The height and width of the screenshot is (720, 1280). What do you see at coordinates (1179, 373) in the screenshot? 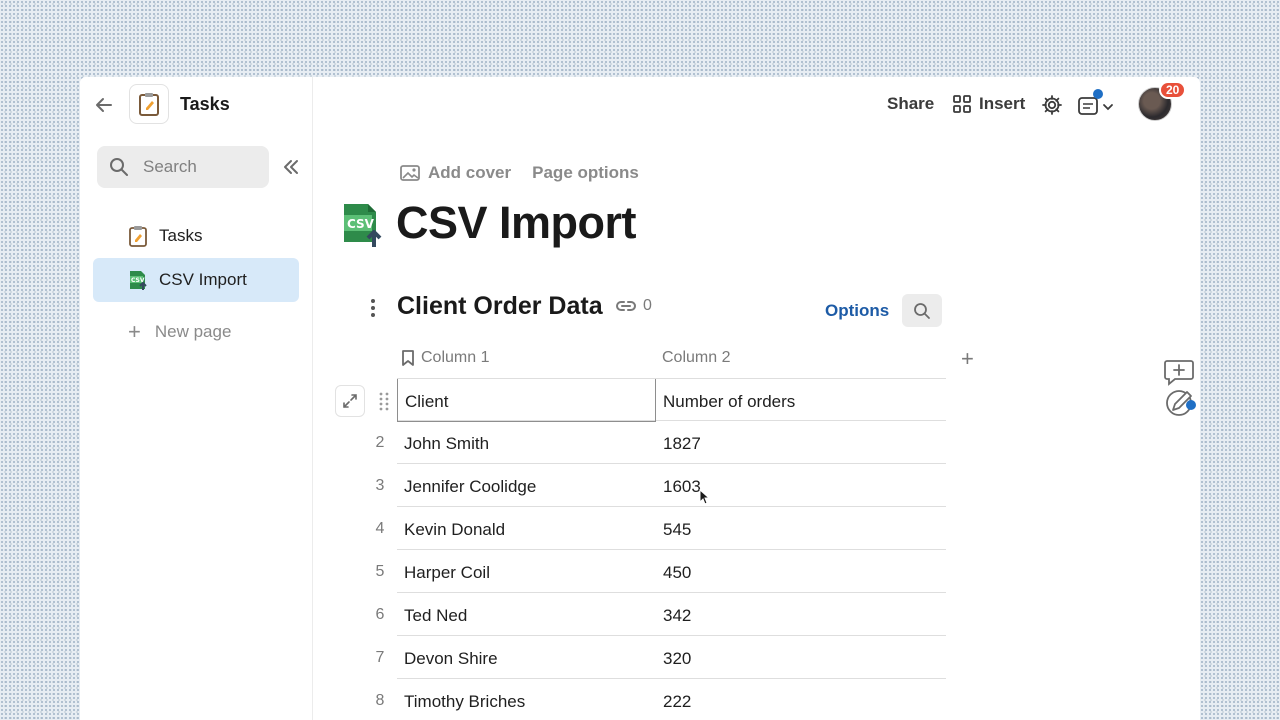
I see `add-comment-icon` at bounding box center [1179, 373].